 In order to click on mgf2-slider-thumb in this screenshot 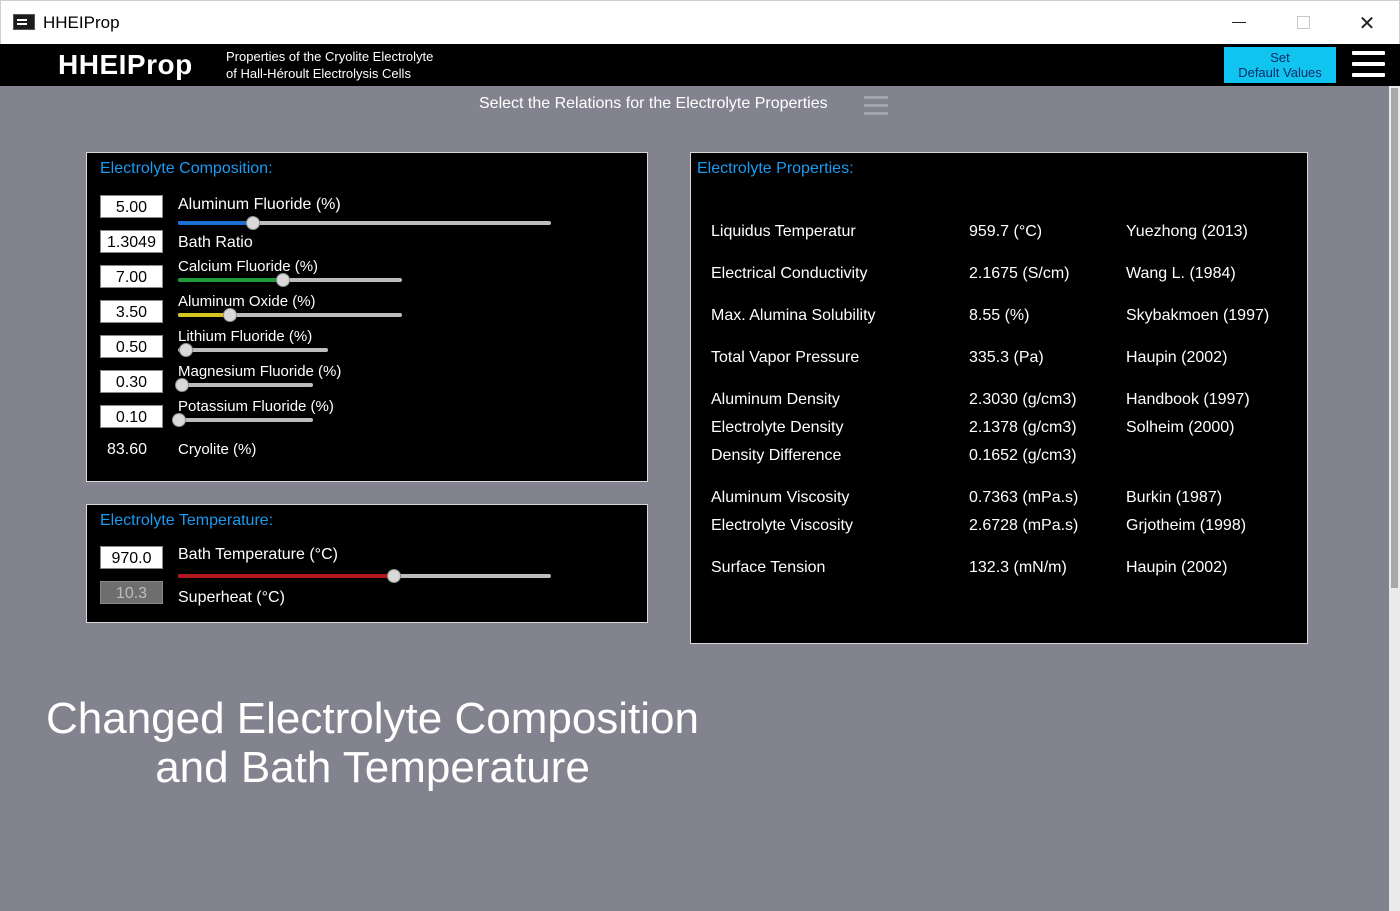, I will do `click(182, 385)`.